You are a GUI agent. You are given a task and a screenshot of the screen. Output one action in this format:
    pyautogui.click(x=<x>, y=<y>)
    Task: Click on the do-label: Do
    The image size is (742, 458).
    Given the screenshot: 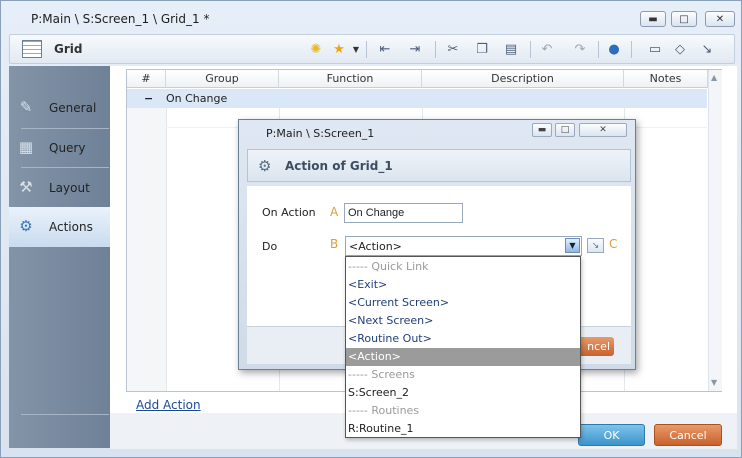 What is the action you would take?
    pyautogui.click(x=270, y=246)
    